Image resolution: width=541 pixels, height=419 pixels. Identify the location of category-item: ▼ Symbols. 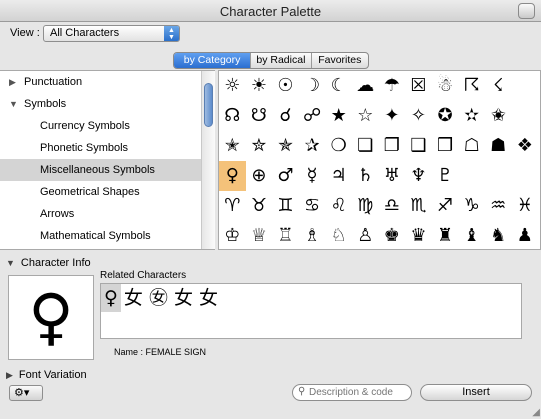
(107, 104).